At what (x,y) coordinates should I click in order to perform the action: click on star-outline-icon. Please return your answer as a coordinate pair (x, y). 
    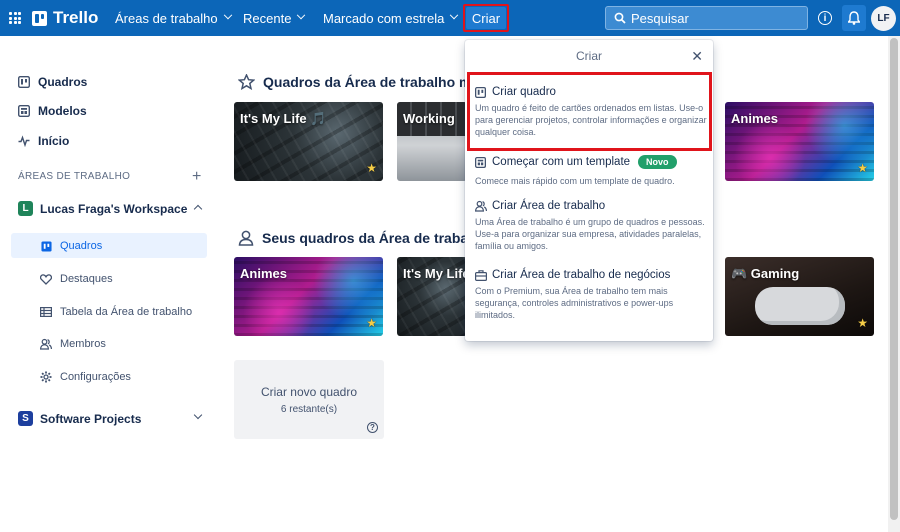
    Looking at the image, I should click on (246, 82).